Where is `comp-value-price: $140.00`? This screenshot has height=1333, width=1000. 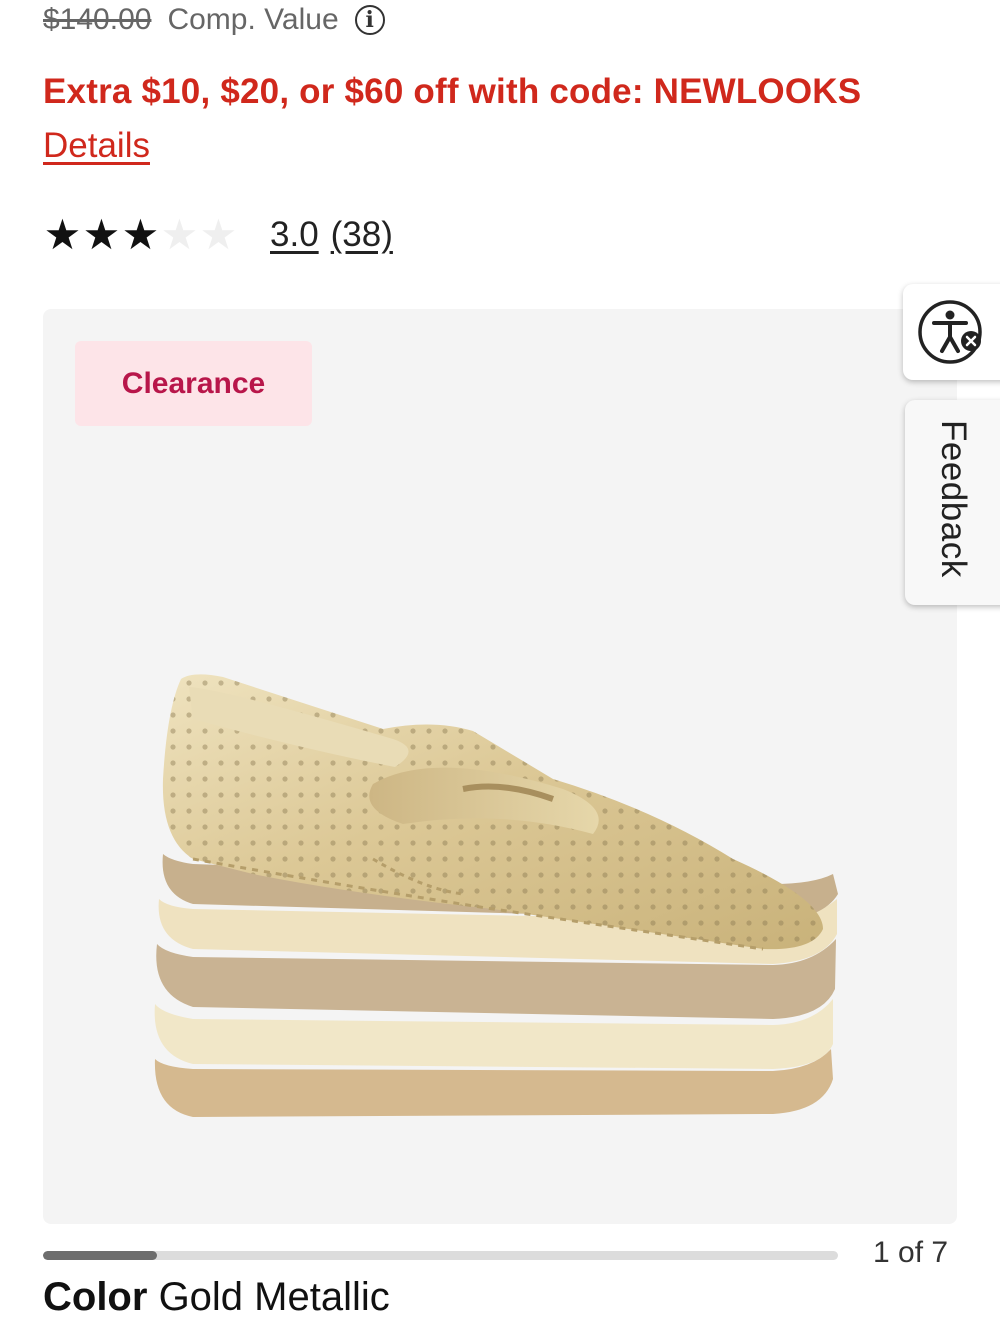
comp-value-price: $140.00 is located at coordinates (97, 19).